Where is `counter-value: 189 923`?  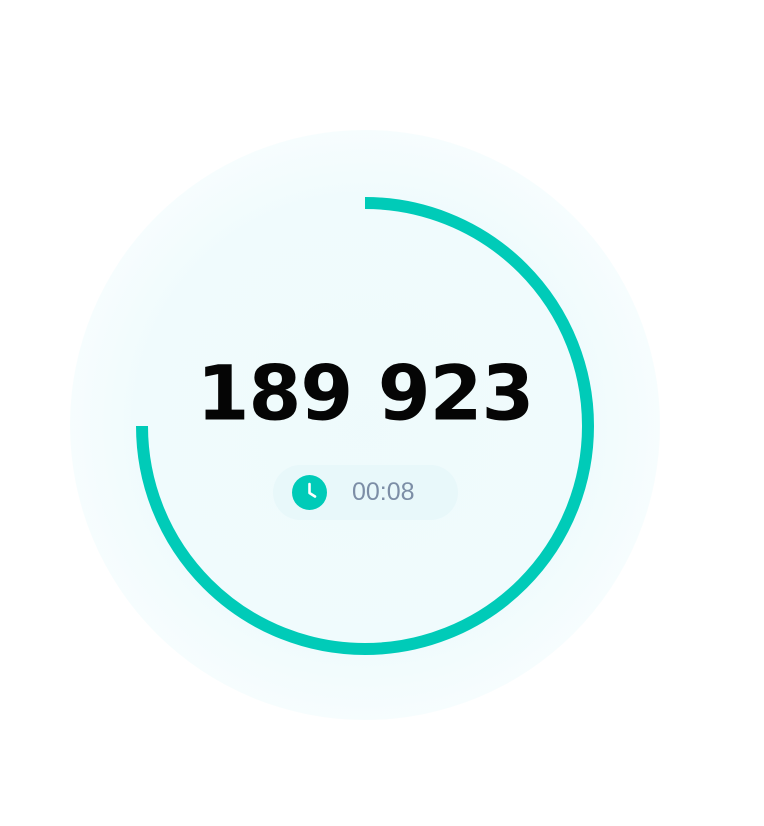 counter-value: 189 923 is located at coordinates (365, 393).